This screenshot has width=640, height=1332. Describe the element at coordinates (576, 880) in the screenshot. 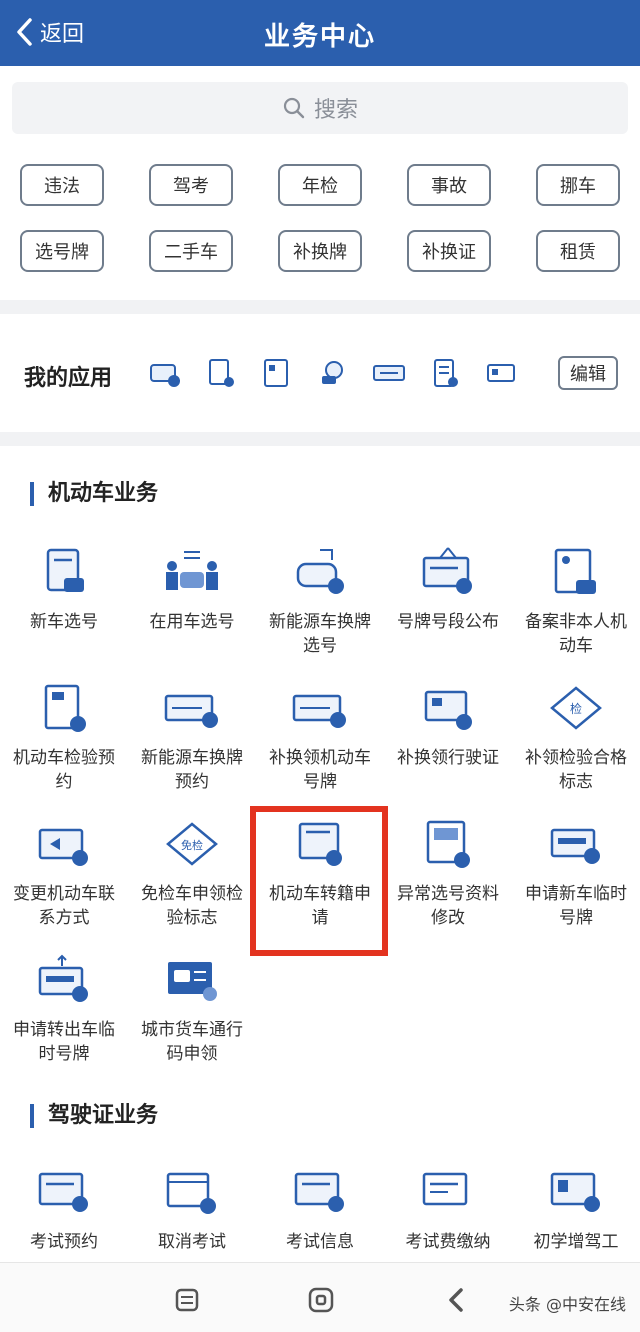

I see `svc-new-car-temp-plate: 申请新车临时号牌` at that location.